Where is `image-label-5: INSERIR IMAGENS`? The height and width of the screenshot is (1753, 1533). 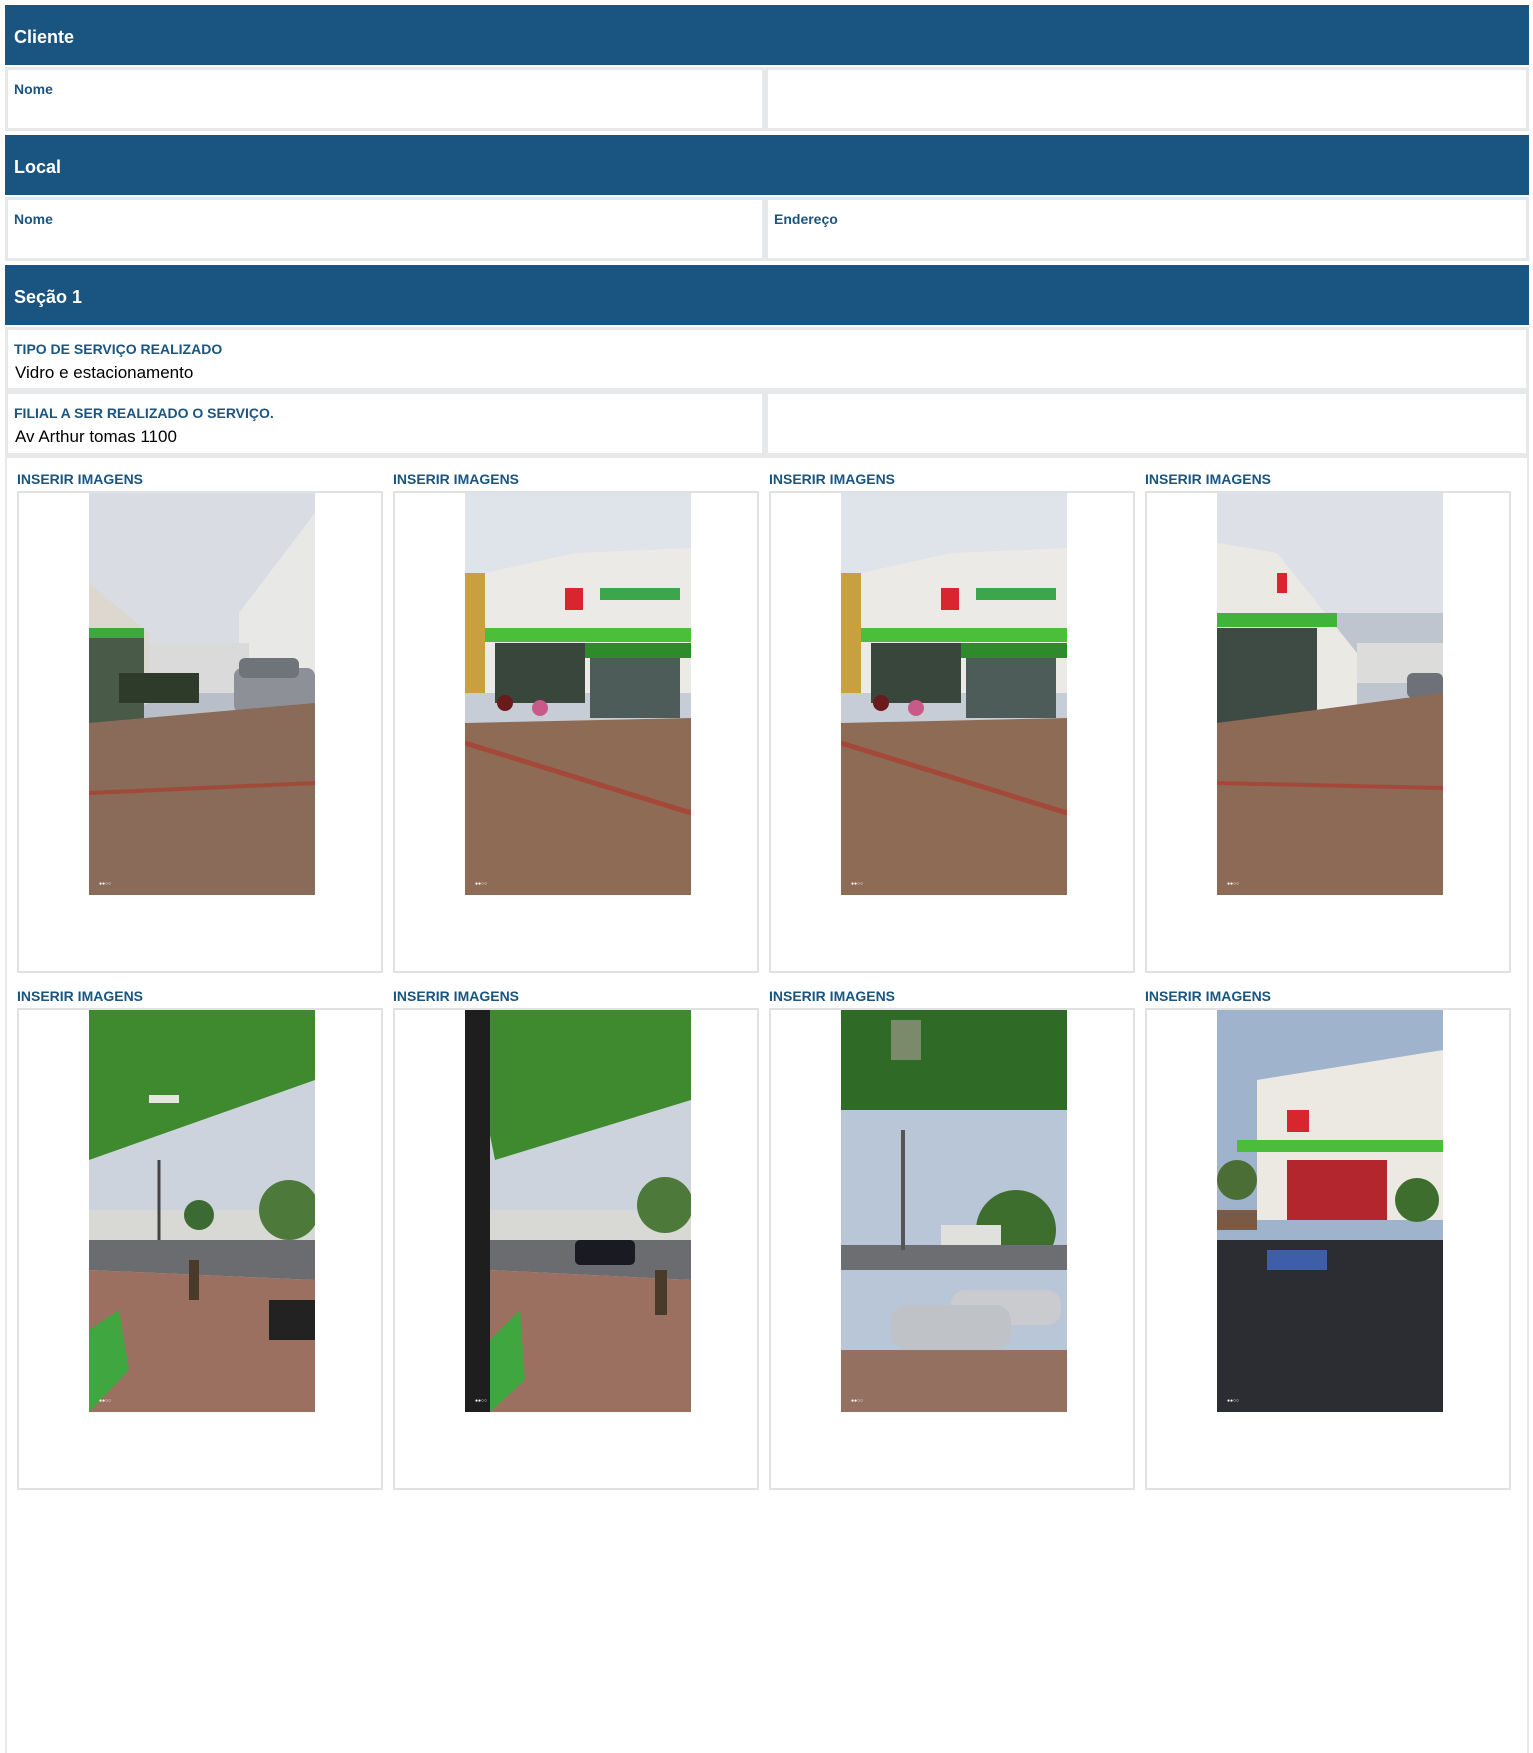
image-label-5: INSERIR IMAGENS is located at coordinates (80, 996).